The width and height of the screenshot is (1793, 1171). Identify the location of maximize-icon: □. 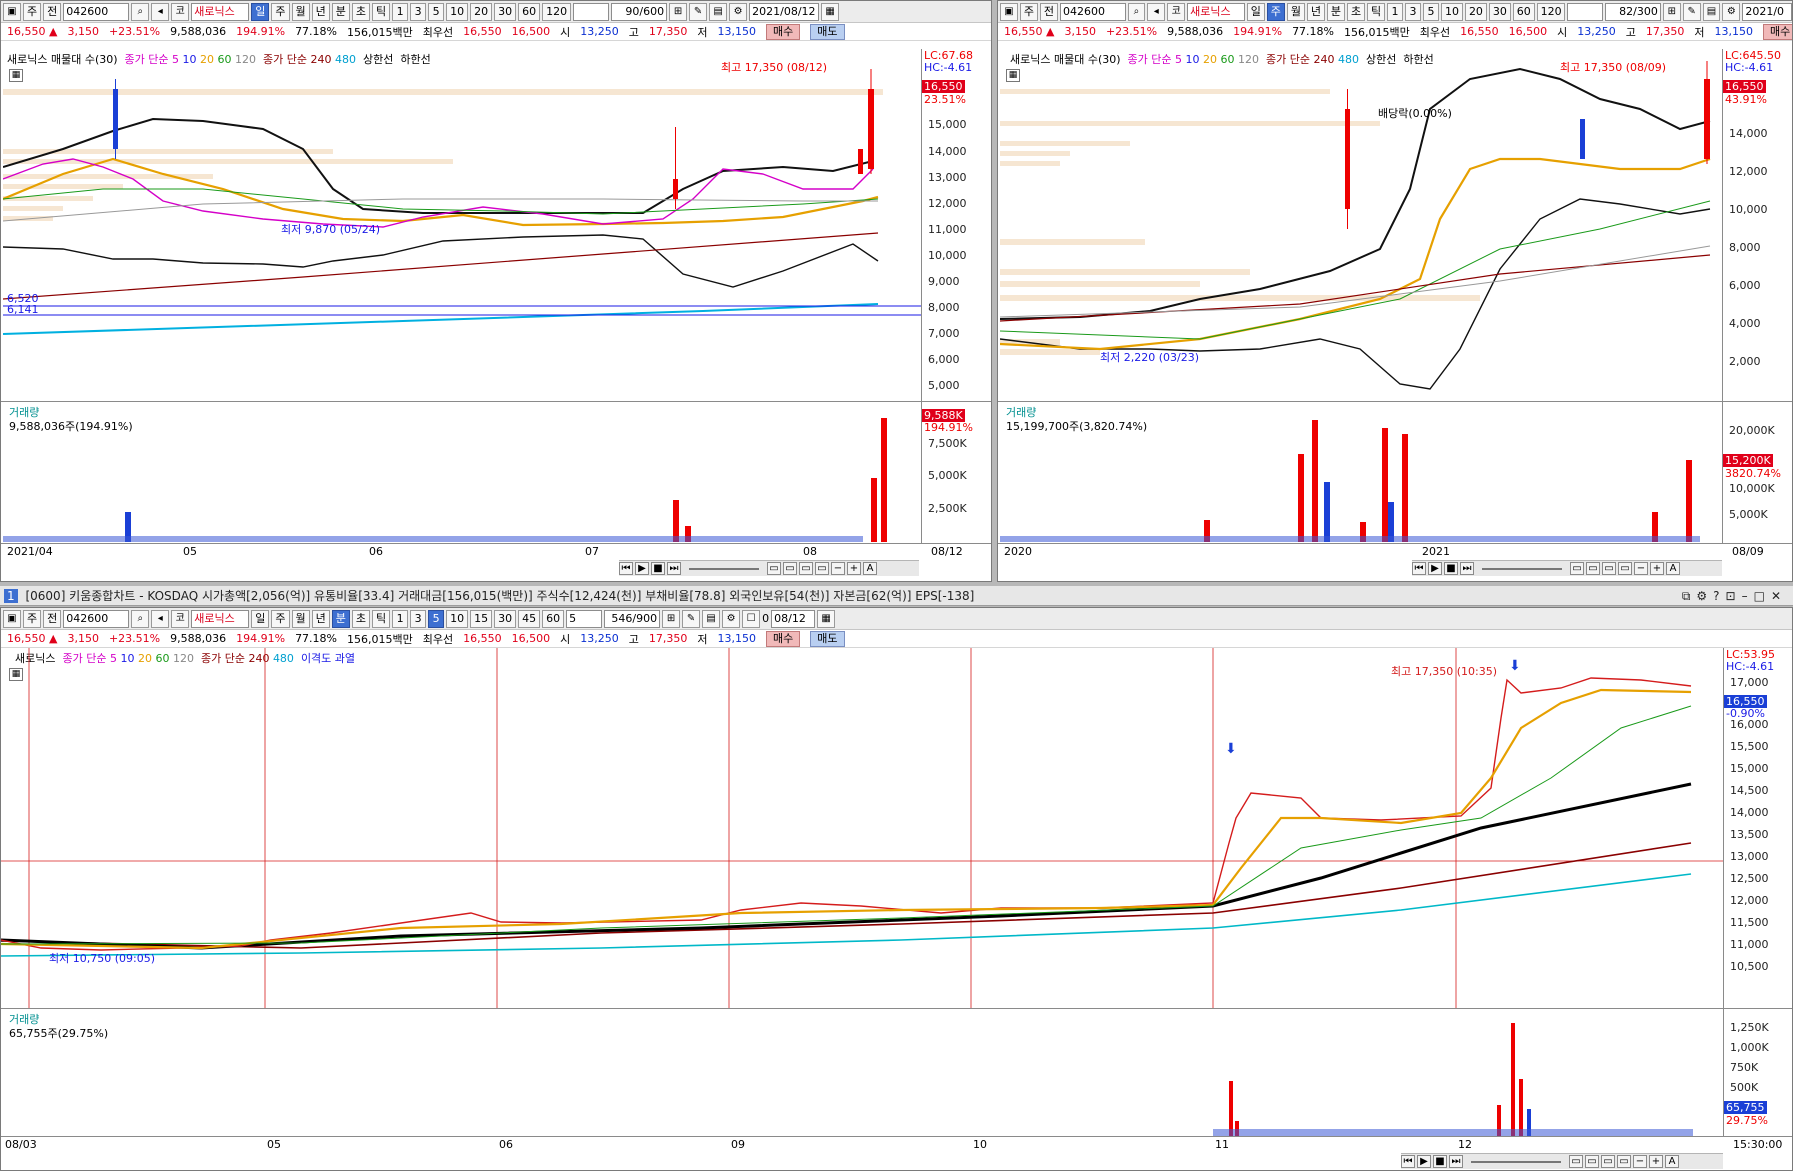
(1762, 596).